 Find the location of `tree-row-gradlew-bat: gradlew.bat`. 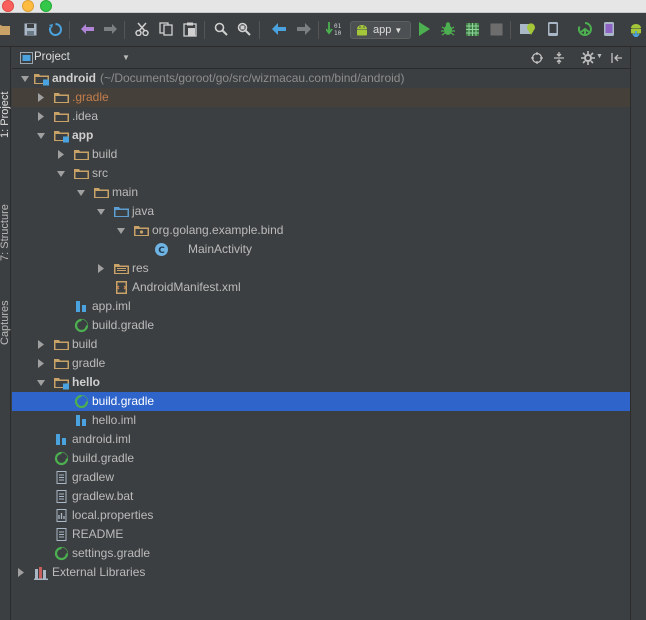

tree-row-gradlew-bat: gradlew.bat is located at coordinates (321, 496).